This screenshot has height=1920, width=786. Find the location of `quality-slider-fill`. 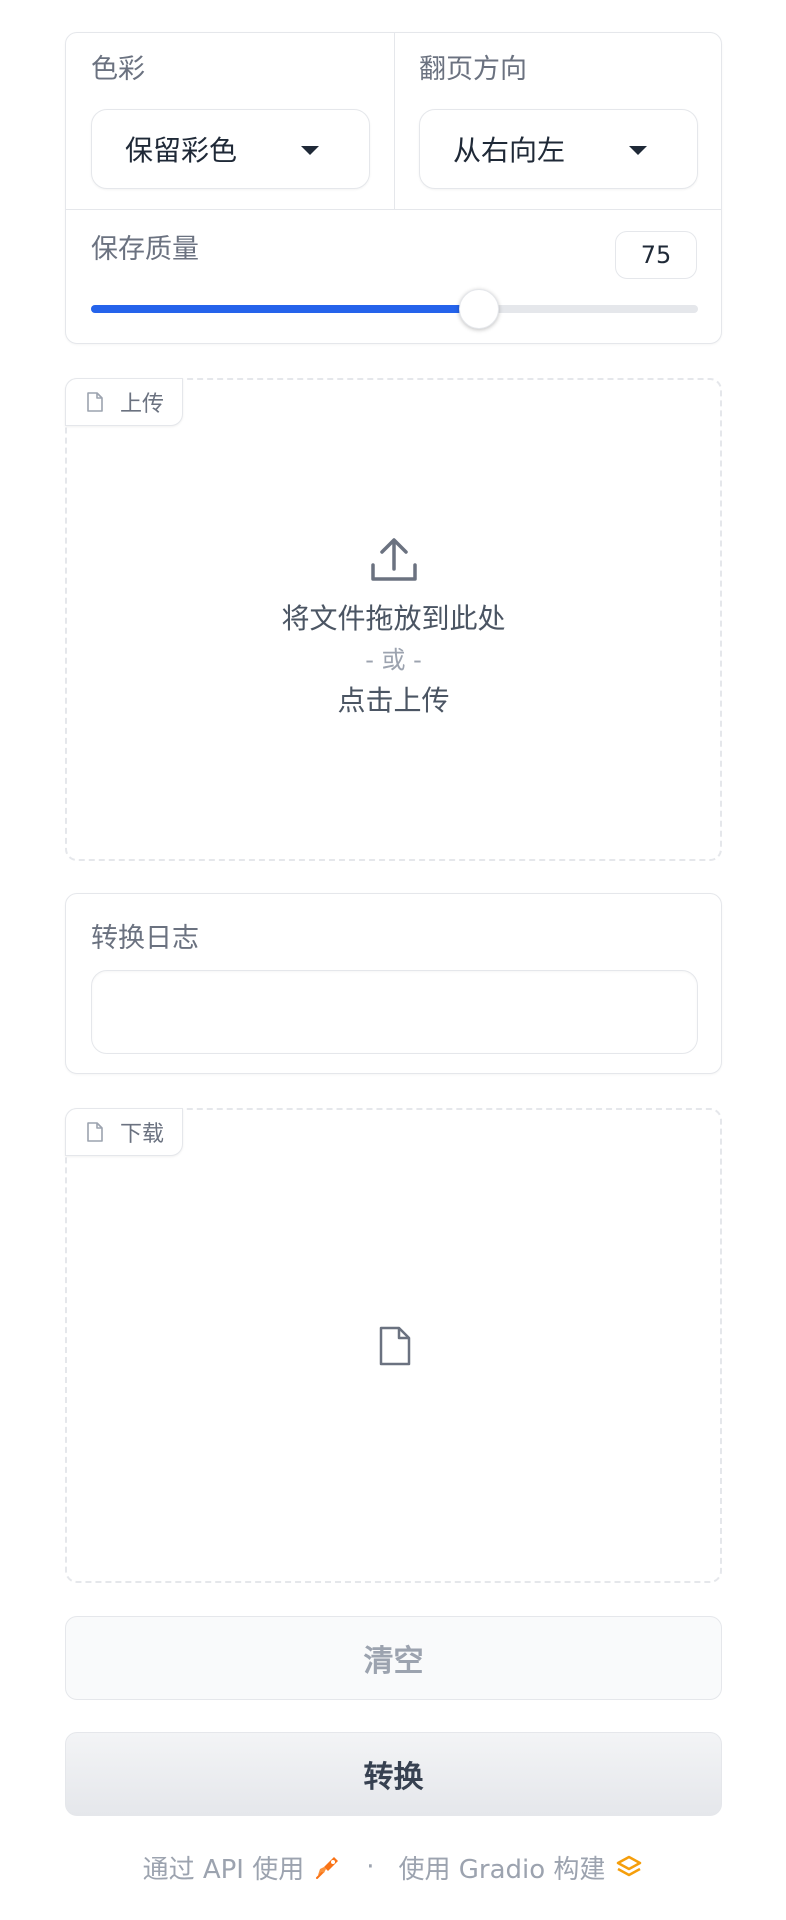

quality-slider-fill is located at coordinates (285, 309).